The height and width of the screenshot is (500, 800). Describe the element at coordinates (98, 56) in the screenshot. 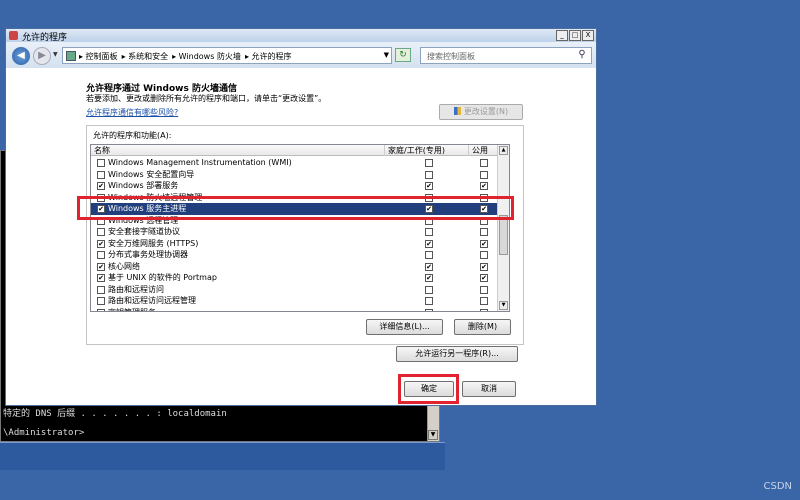

I see `breadcrumb-control-panel: ▸ 控制面板` at that location.